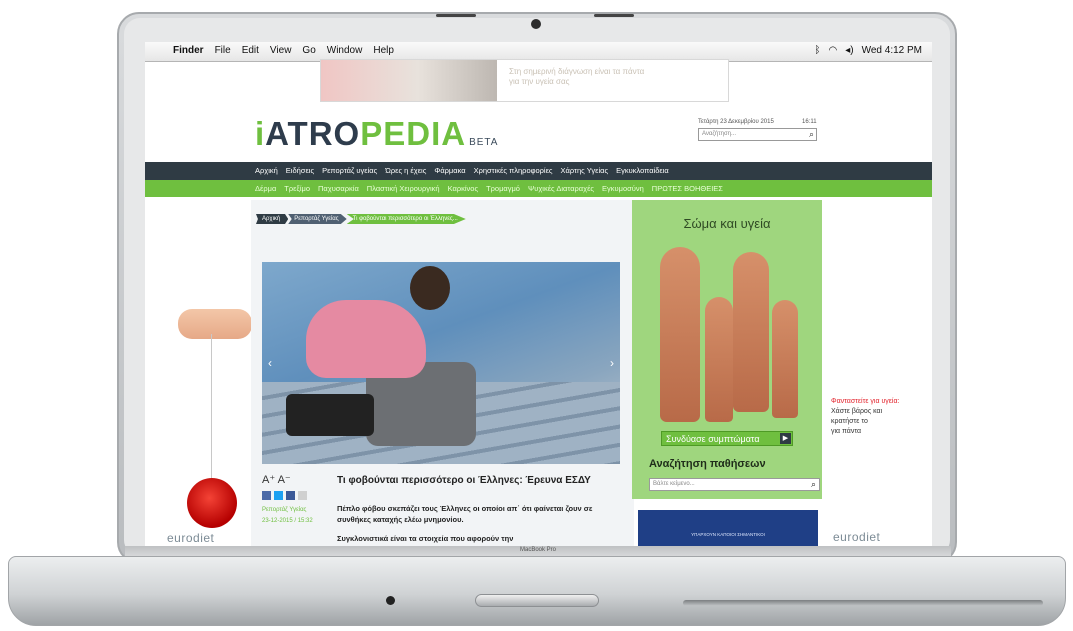  Describe the element at coordinates (290, 495) in the screenshot. I see `facebook-icon` at that location.